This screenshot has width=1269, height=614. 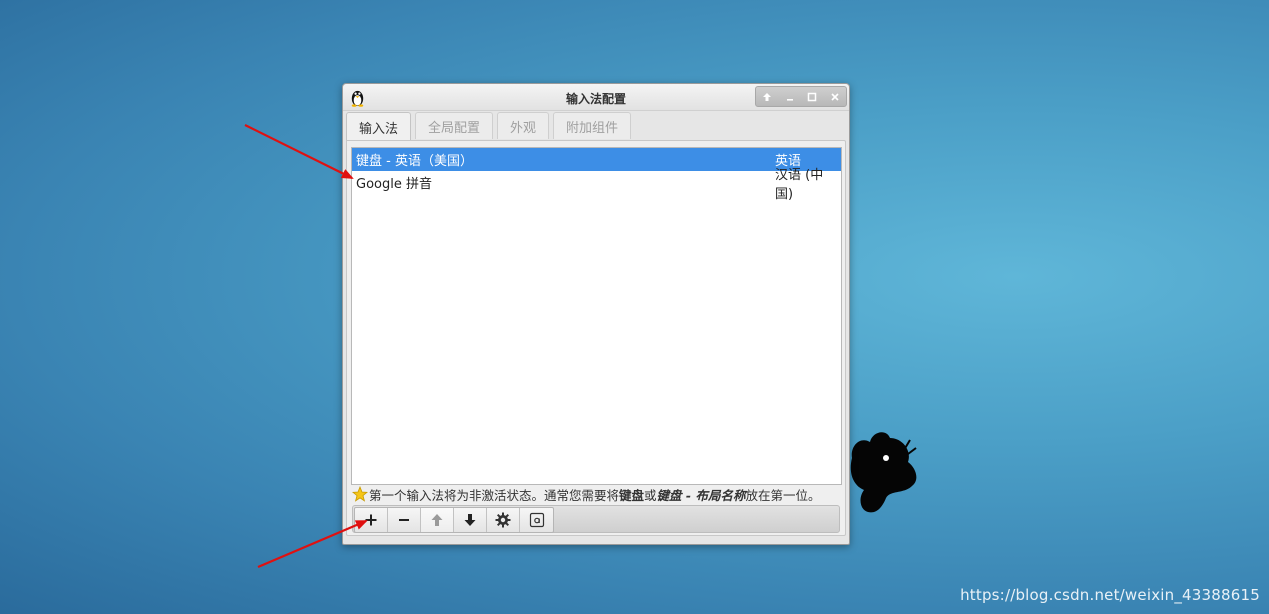 I want to click on mouse-mascot-icon, so click(x=883, y=472).